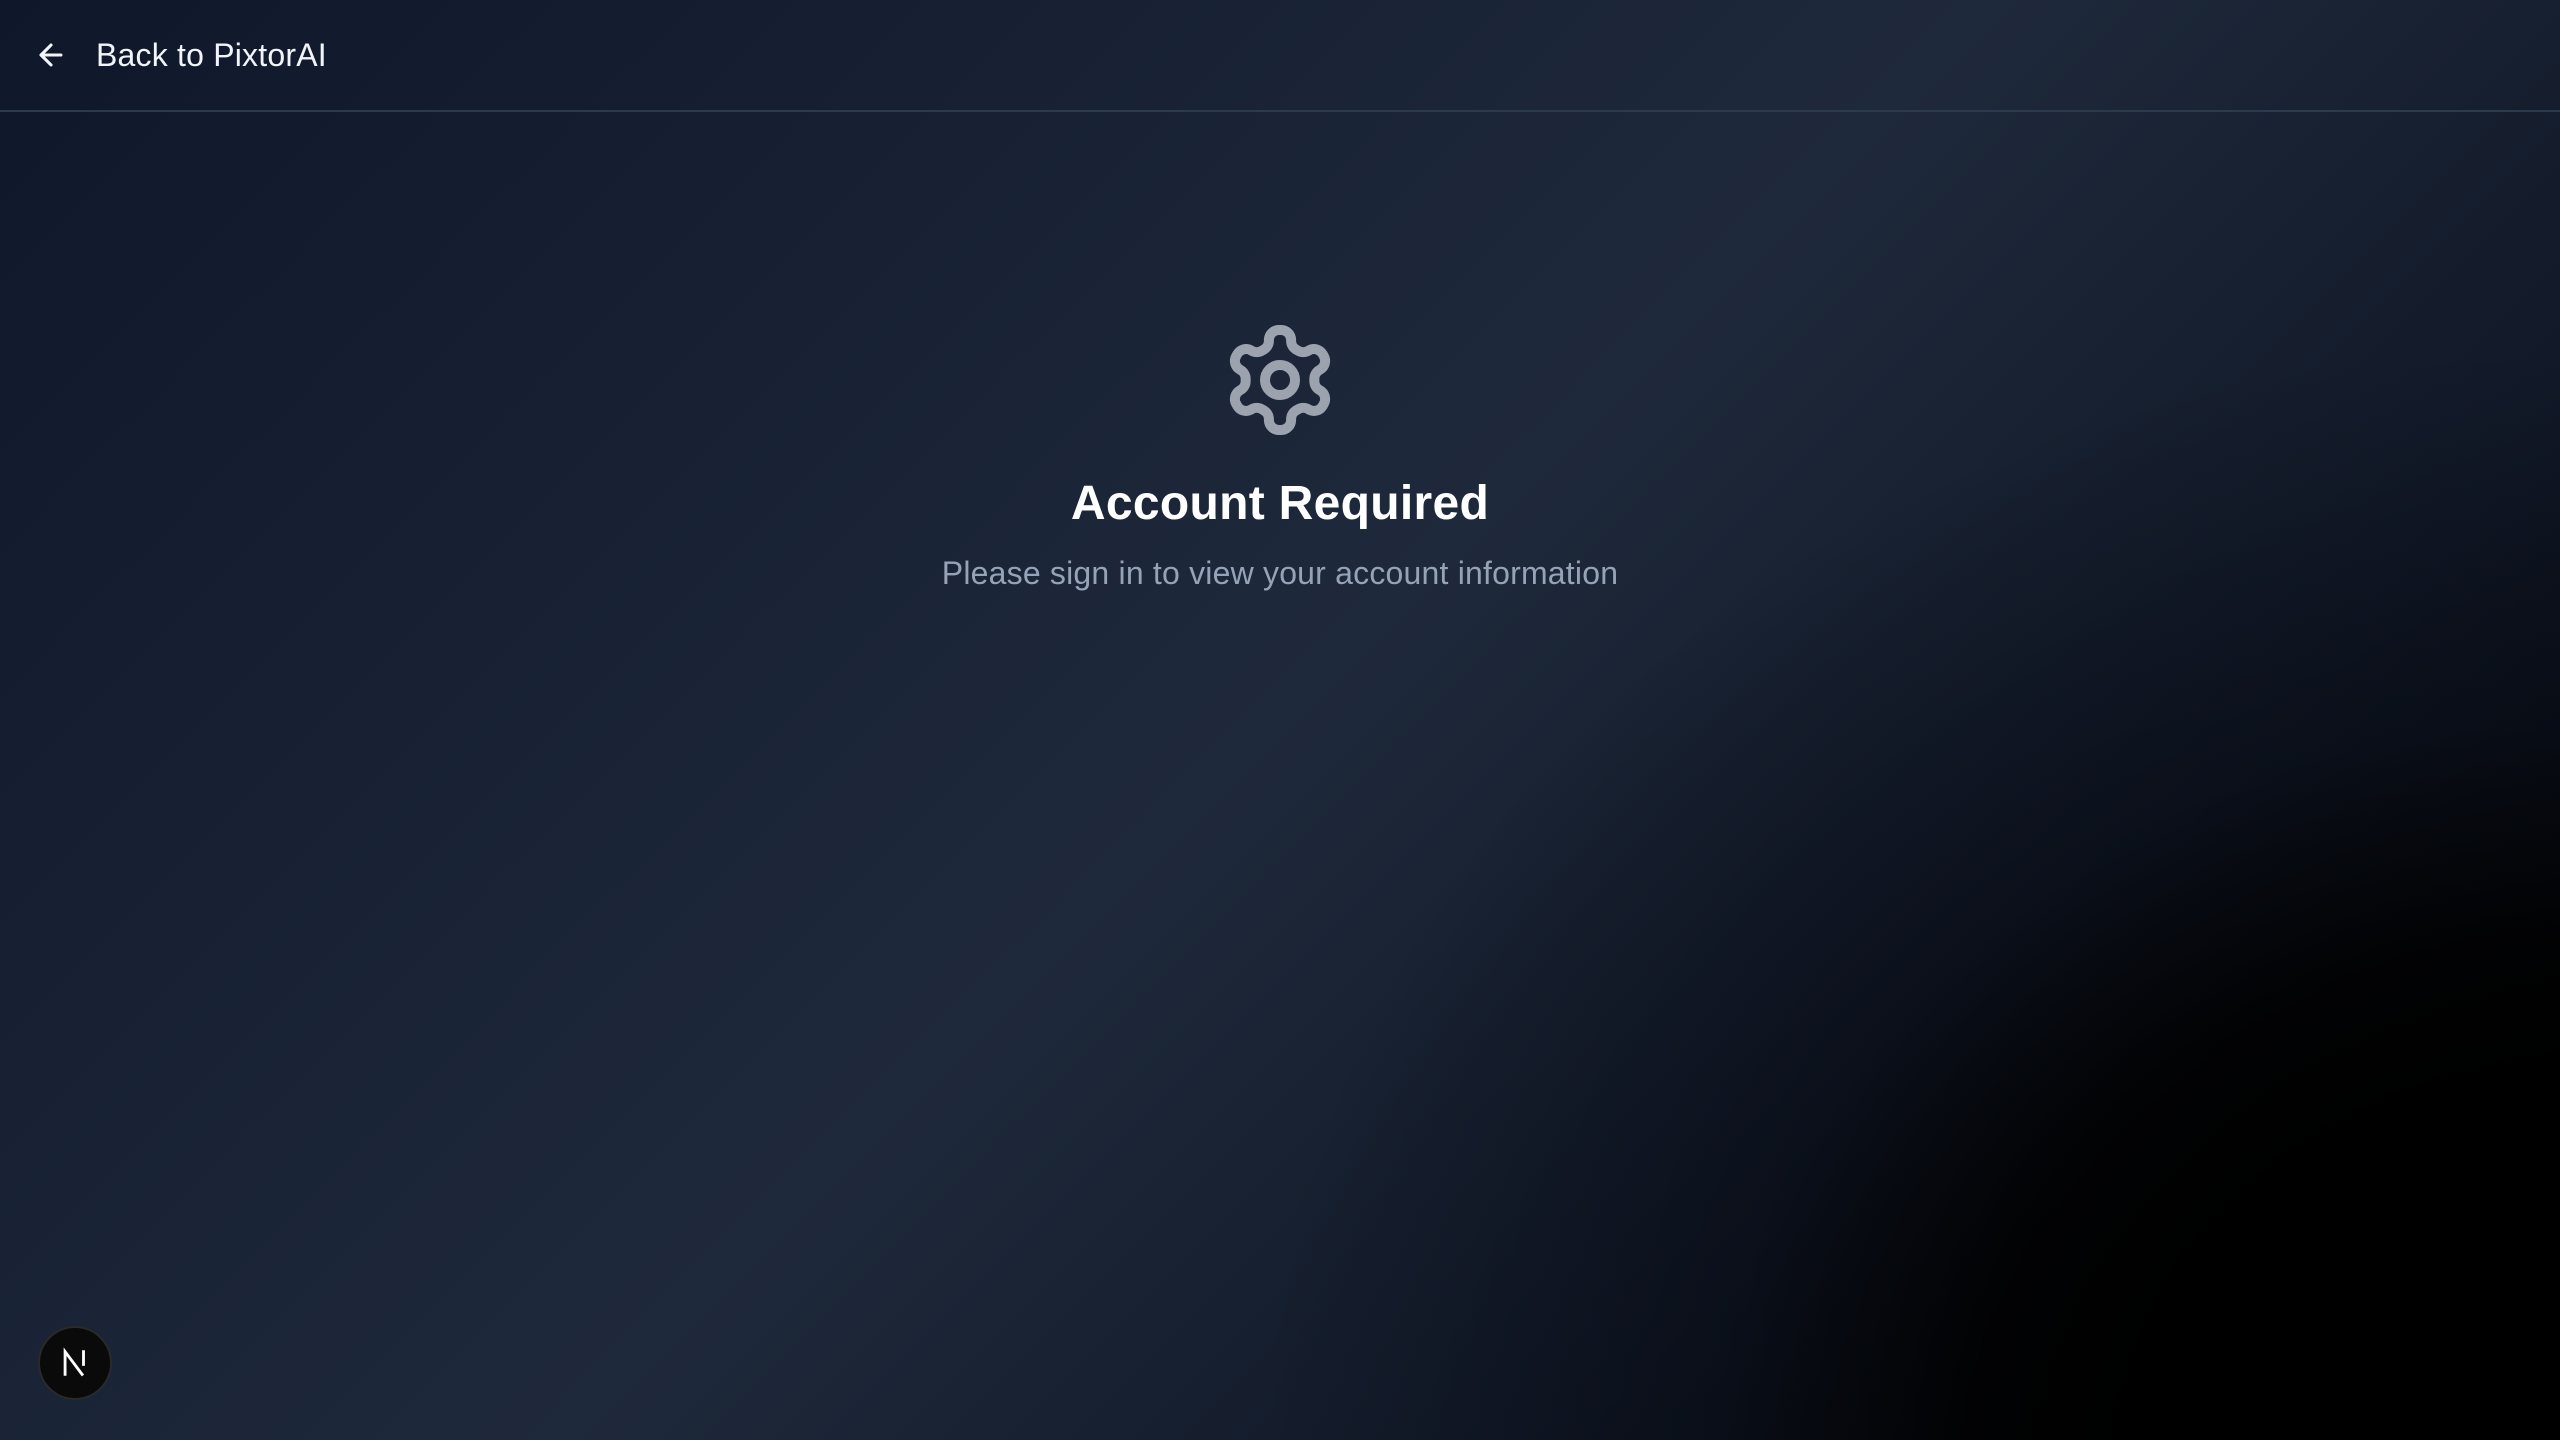 Image resolution: width=2560 pixels, height=1440 pixels. I want to click on nextjs-n-icon, so click(74, 1362).